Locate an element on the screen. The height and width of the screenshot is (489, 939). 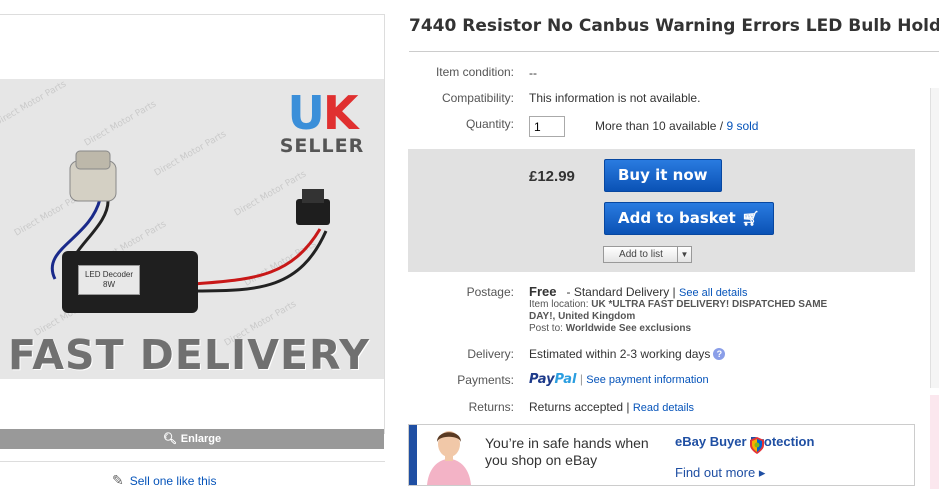
postage-label: Postage: is located at coordinates (490, 292).